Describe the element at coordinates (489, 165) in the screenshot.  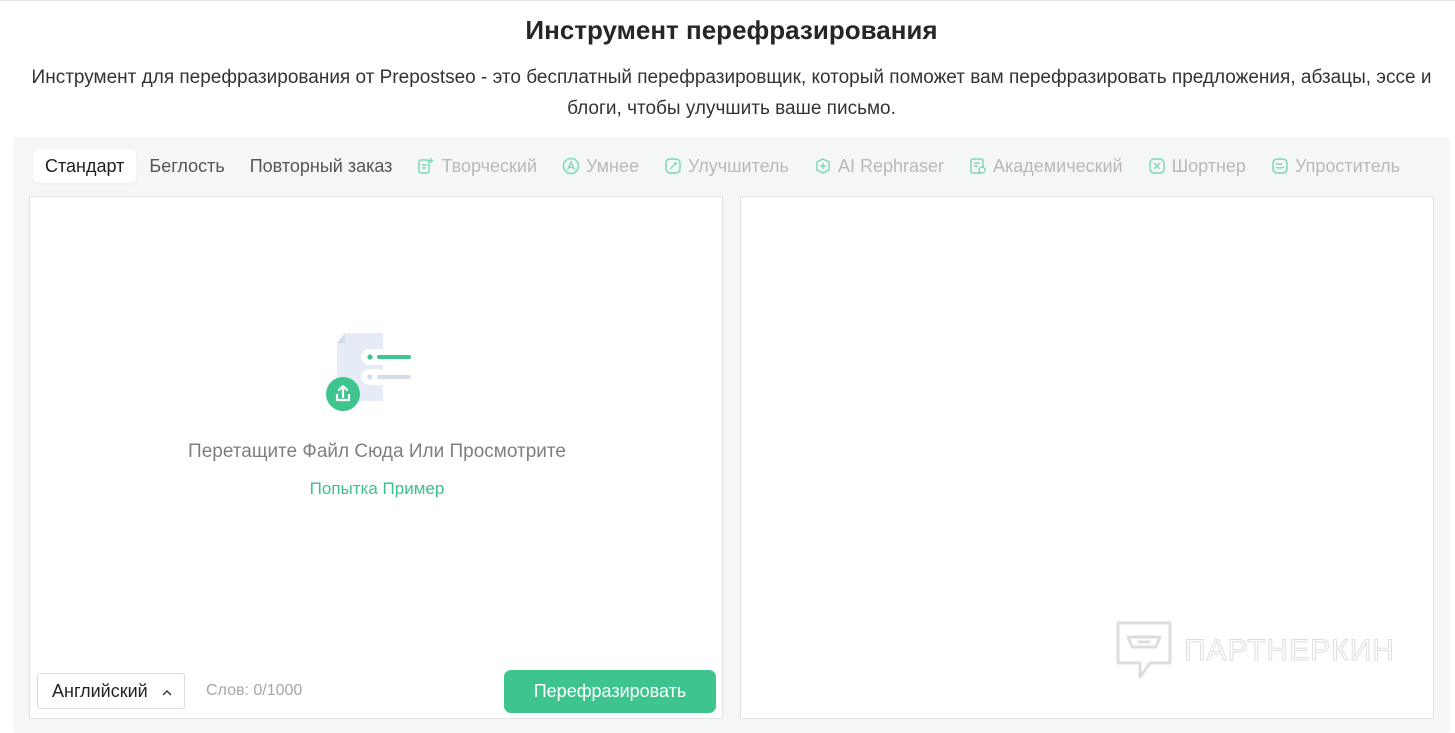
I see `tab-label: Творческий` at that location.